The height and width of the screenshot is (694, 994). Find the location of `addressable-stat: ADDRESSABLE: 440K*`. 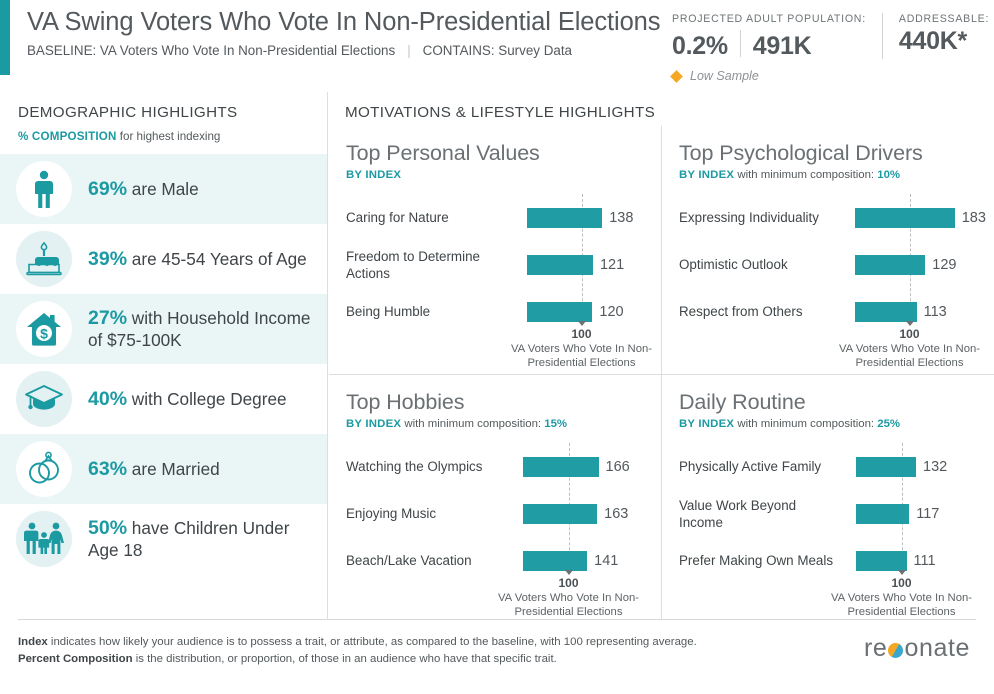

addressable-stat: ADDRESSABLE: 440K* is located at coordinates (944, 34).